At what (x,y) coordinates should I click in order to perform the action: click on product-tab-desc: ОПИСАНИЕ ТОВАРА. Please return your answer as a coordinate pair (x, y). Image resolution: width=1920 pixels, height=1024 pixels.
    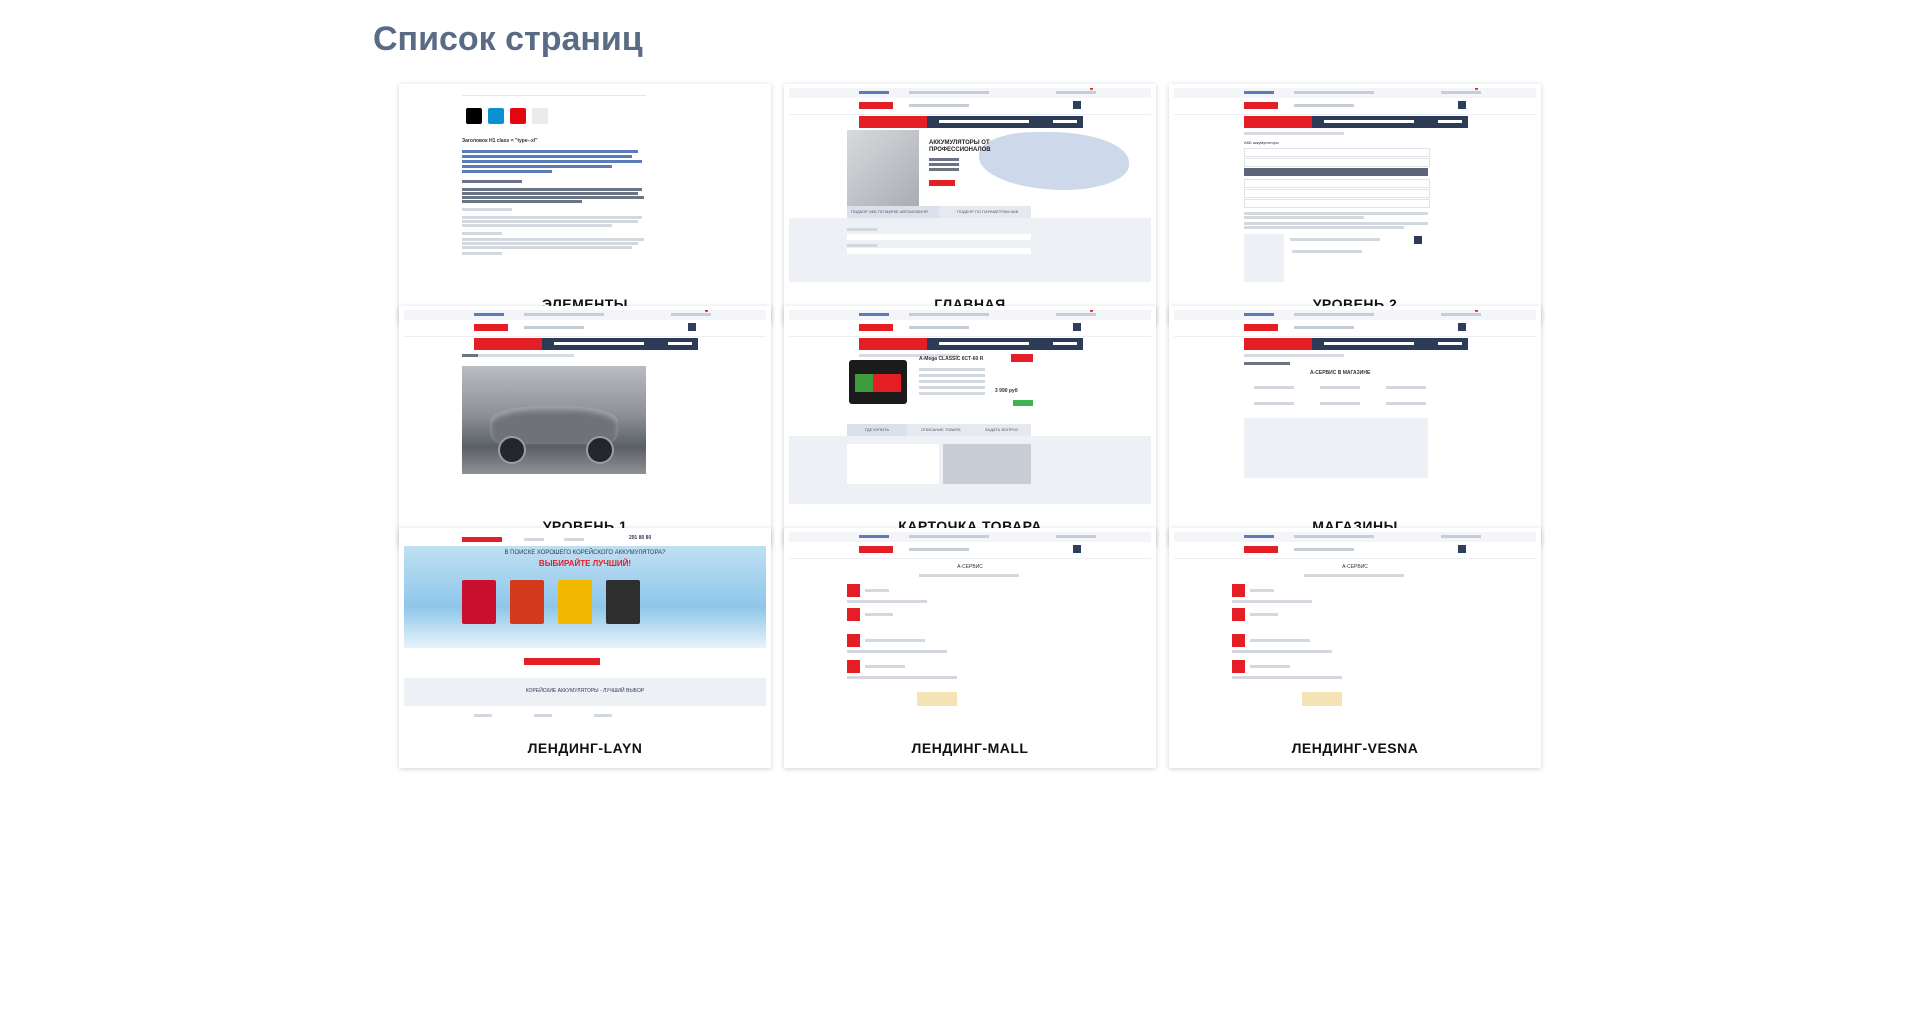
    Looking at the image, I should click on (941, 429).